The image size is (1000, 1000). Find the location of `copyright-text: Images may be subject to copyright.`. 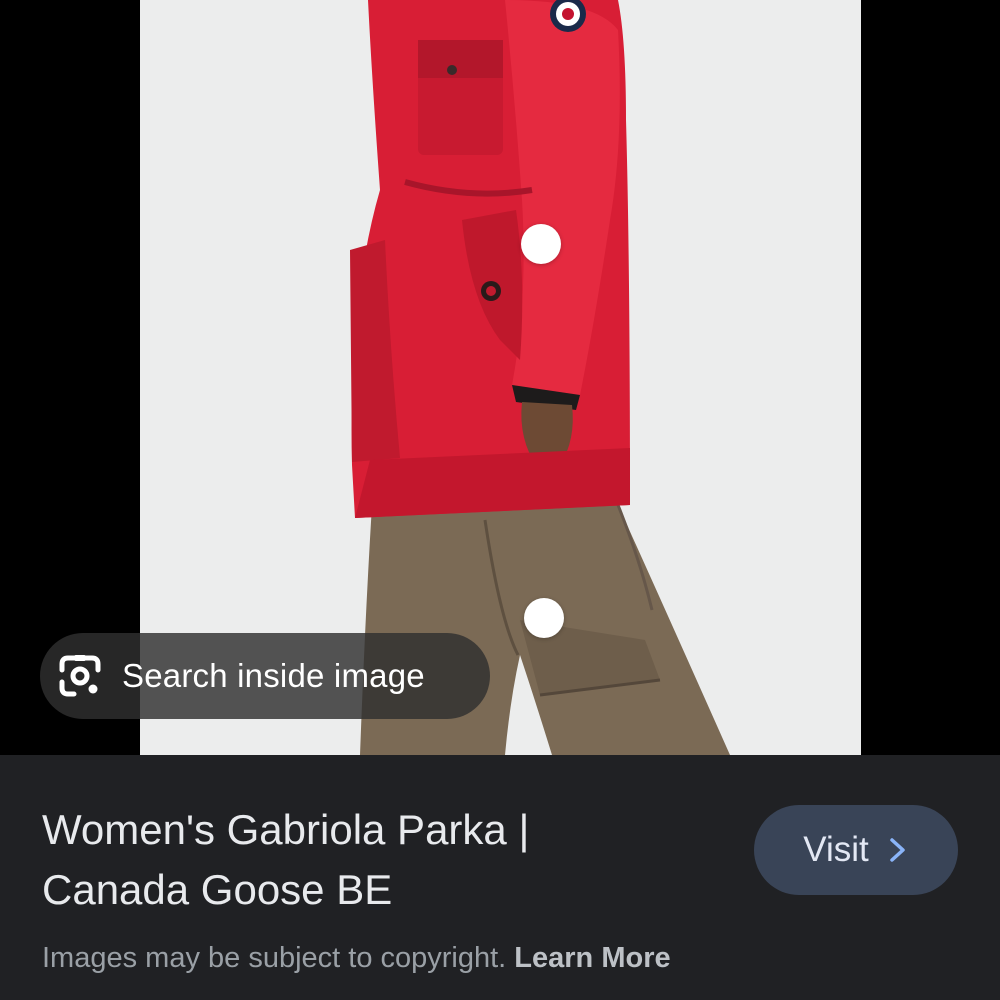

copyright-text: Images may be subject to copyright. is located at coordinates (274, 958).